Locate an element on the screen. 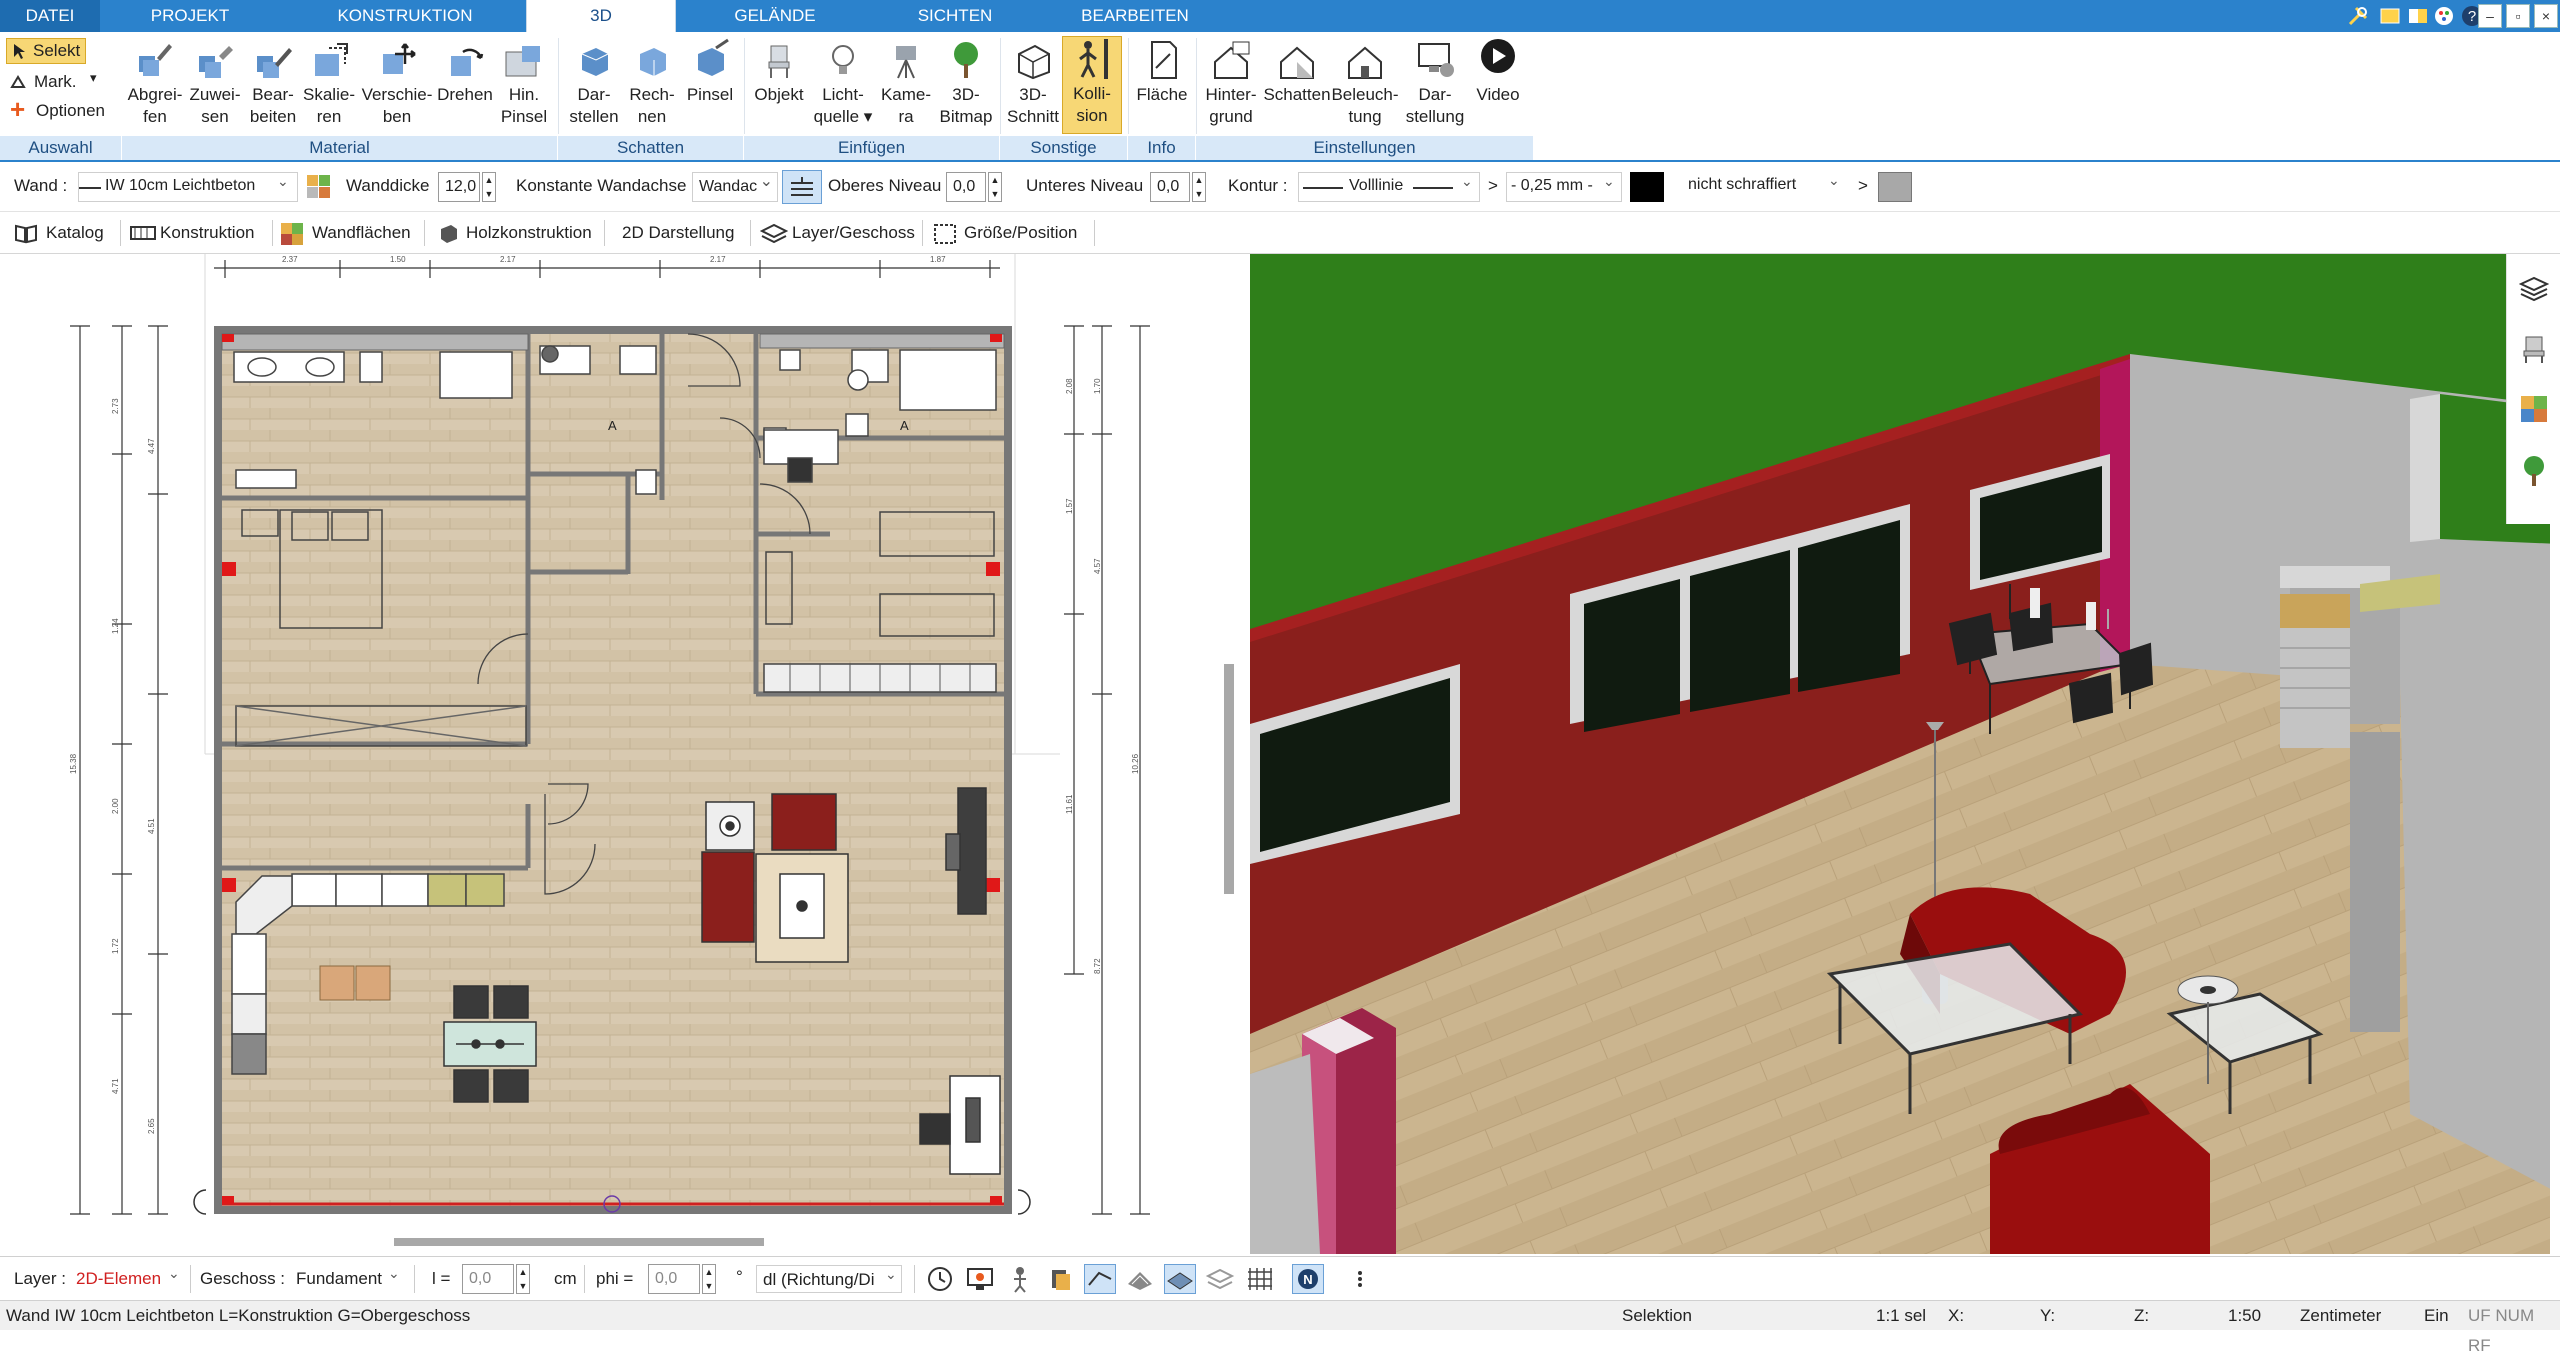 Image resolution: width=2560 pixels, height=1361 pixels. 2d-darstellung-button: 2D Darstellung is located at coordinates (682, 233).